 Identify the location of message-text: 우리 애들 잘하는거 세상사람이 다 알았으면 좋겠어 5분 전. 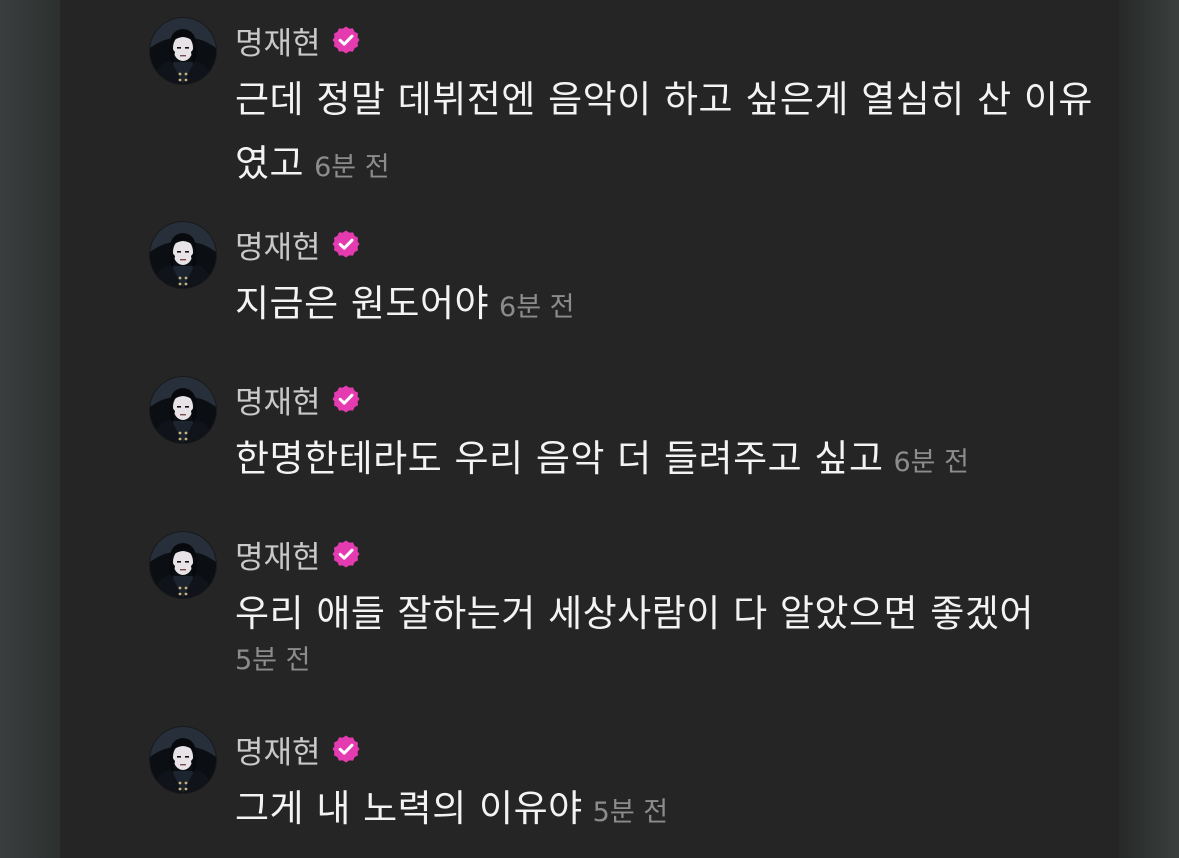
(670, 629).